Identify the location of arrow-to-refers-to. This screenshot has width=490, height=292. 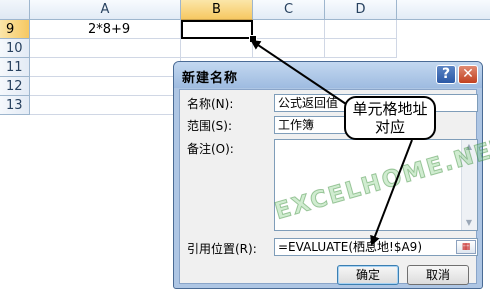
(391, 192).